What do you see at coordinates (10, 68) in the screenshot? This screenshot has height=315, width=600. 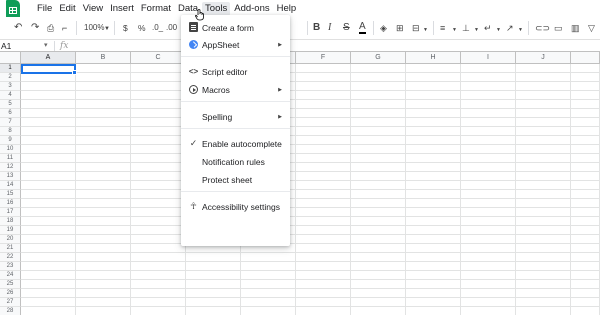 I see `row-header: 1` at bounding box center [10, 68].